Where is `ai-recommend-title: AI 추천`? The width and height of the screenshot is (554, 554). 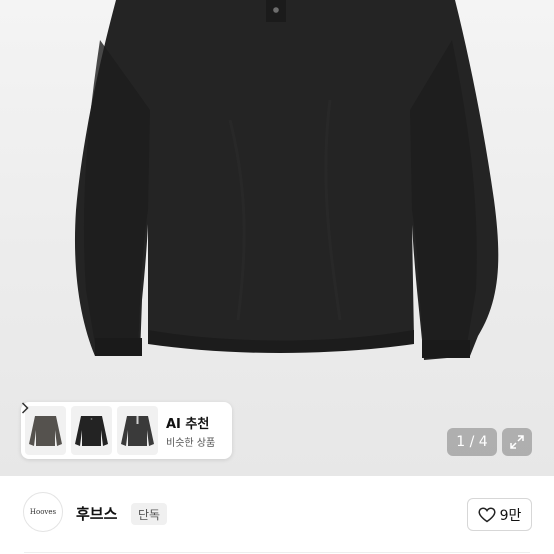
ai-recommend-title: AI 추천 is located at coordinates (188, 424).